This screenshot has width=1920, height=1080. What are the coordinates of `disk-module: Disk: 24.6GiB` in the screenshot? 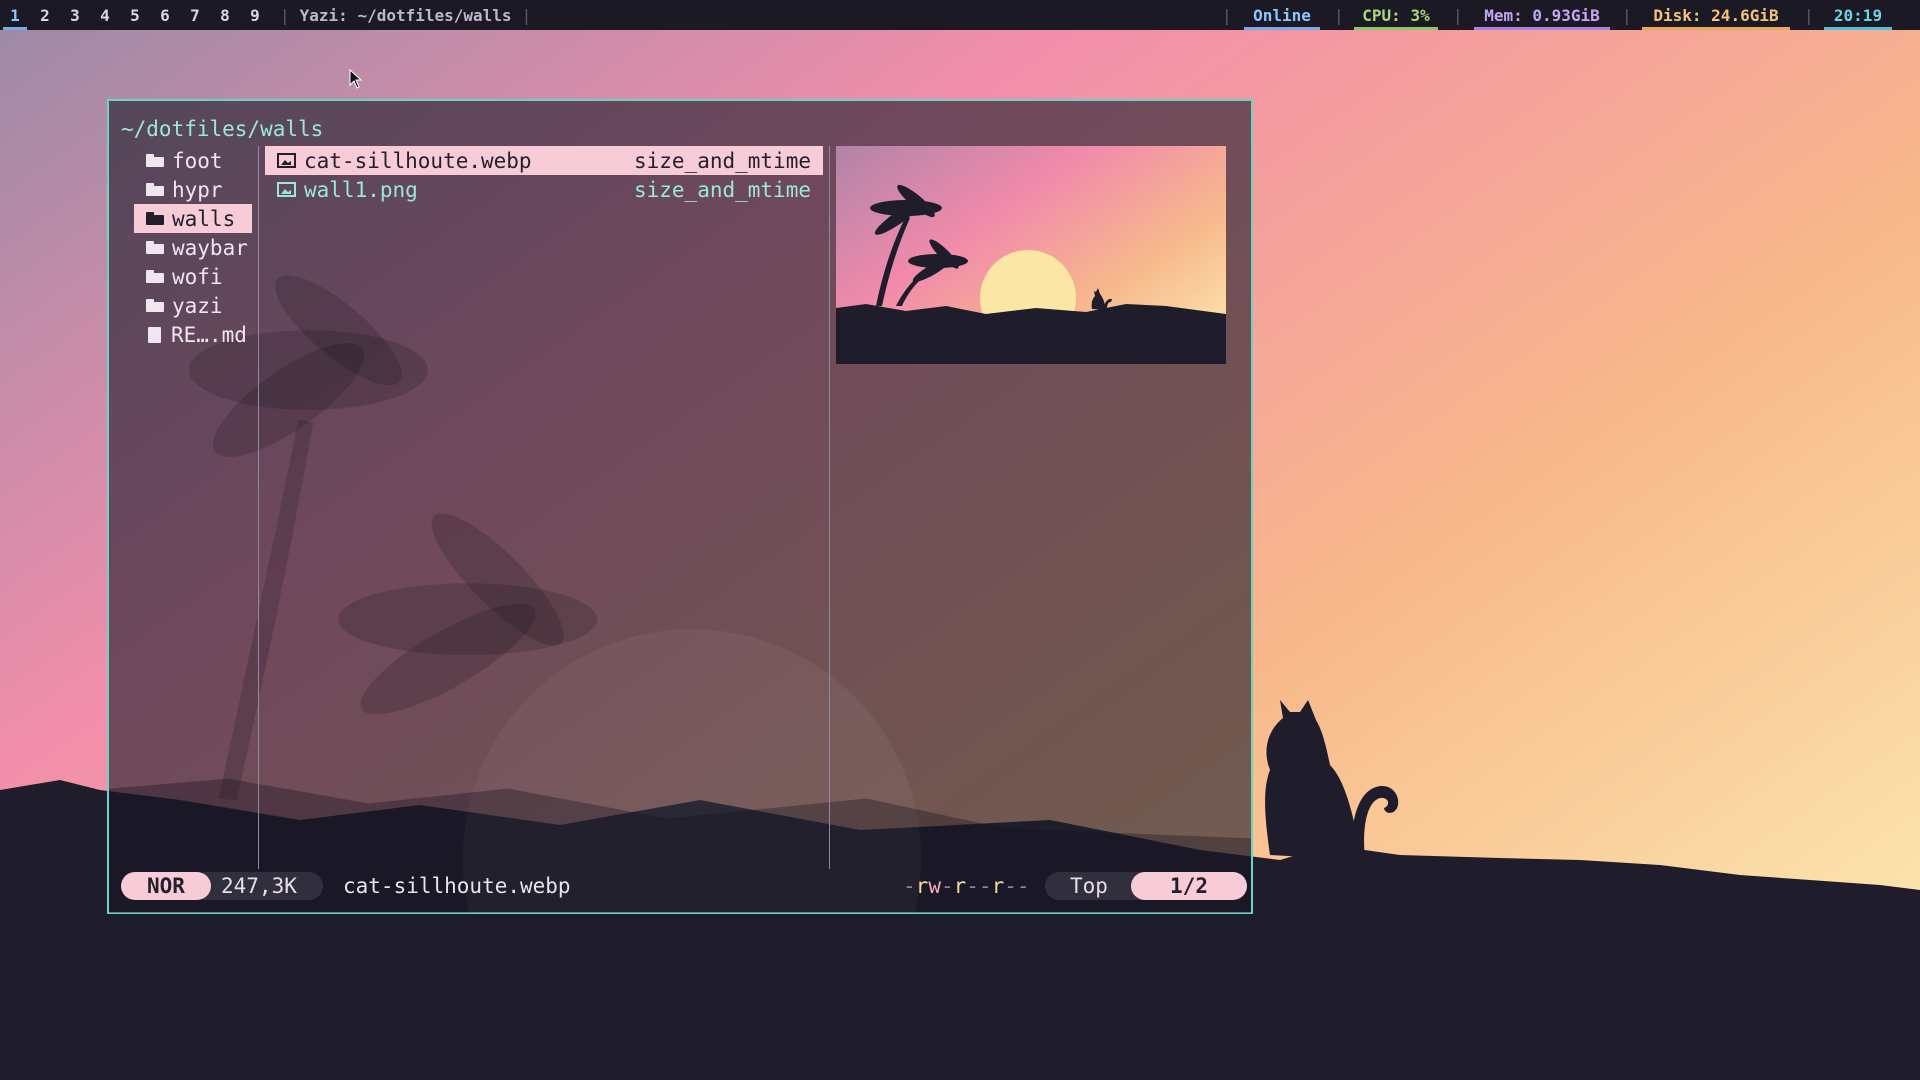 It's located at (1716, 15).